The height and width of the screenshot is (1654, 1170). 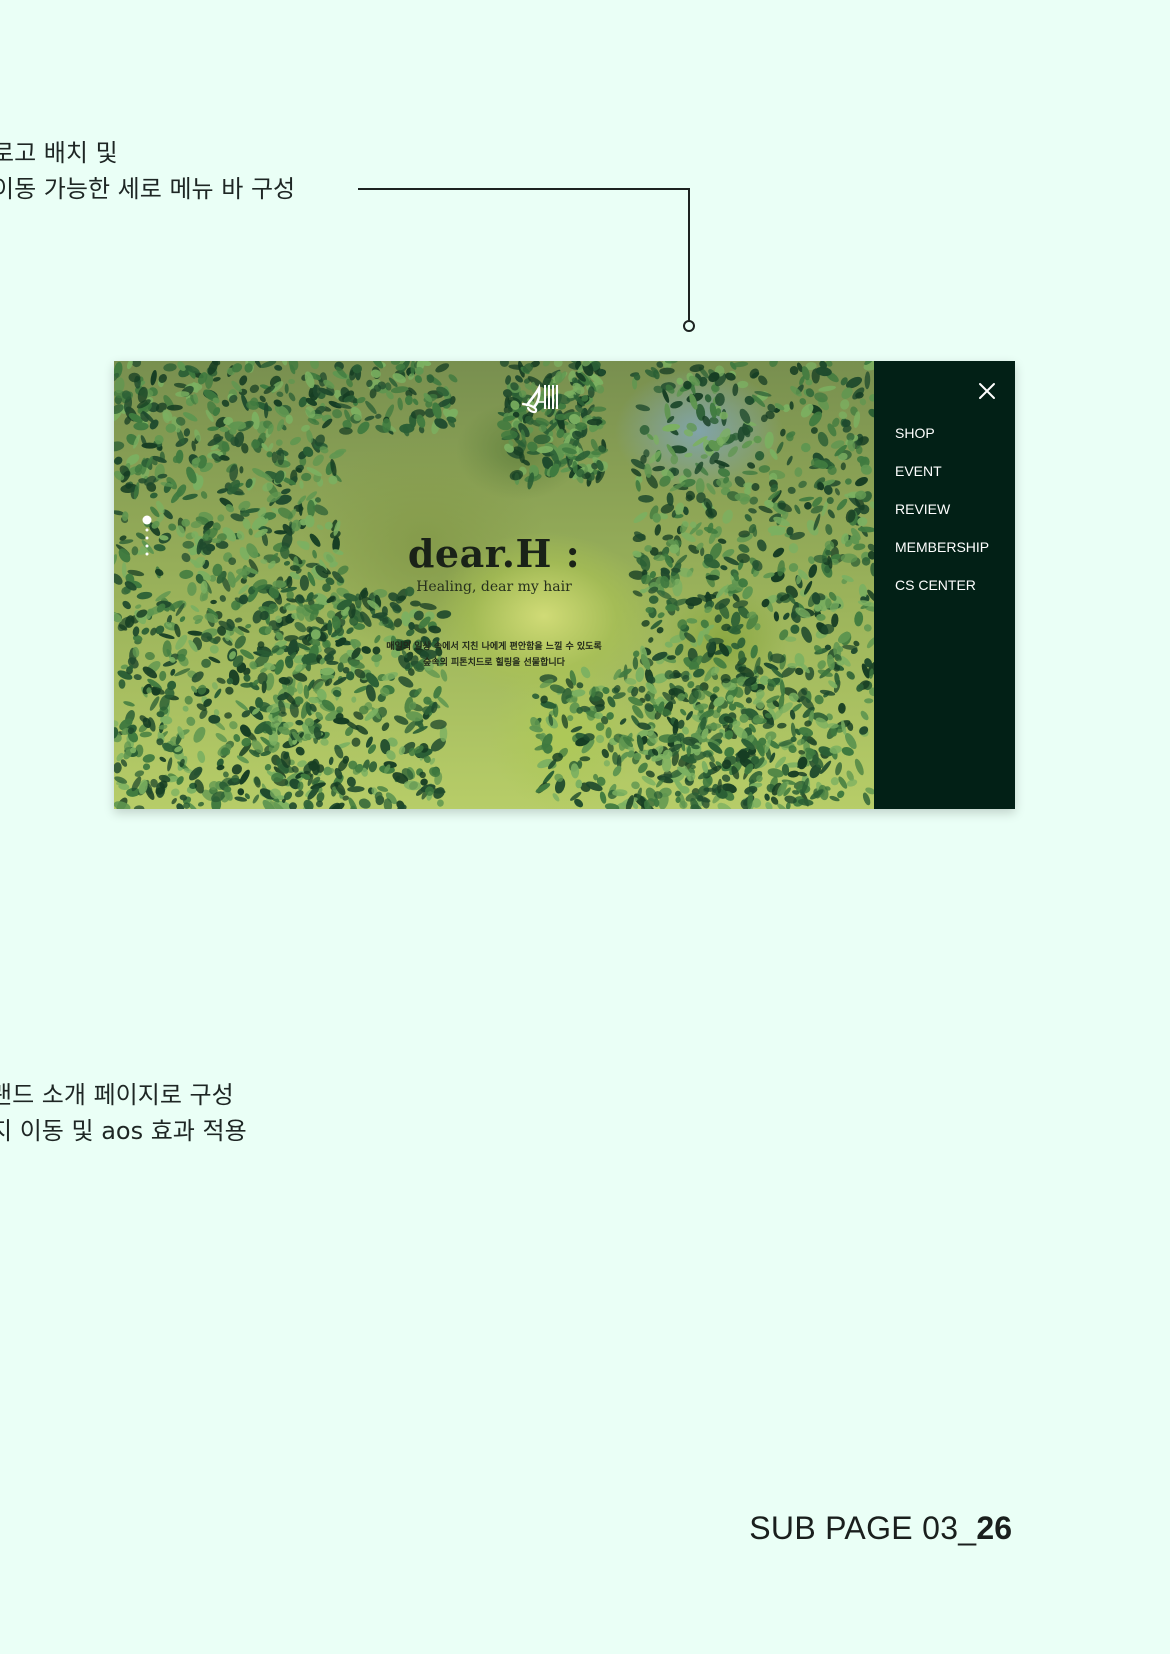 I want to click on annotation-connector-horizontal, so click(x=524, y=189).